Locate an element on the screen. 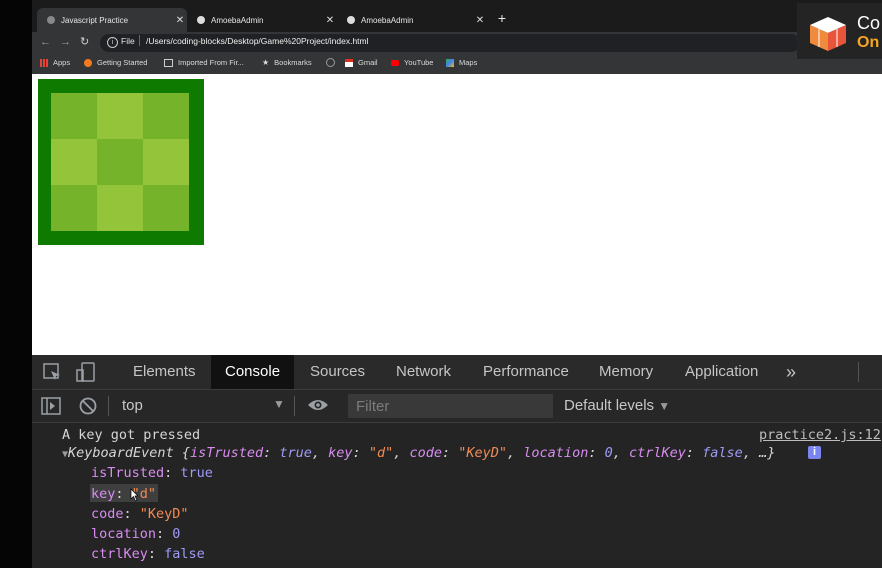 This screenshot has width=882, height=568. tab-sources: Sources is located at coordinates (337, 372).